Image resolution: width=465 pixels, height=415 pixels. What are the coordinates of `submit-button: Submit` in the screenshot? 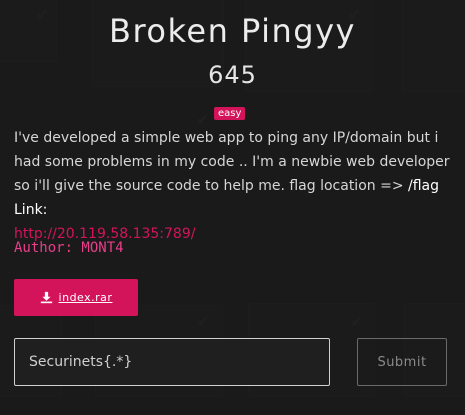 It's located at (402, 362).